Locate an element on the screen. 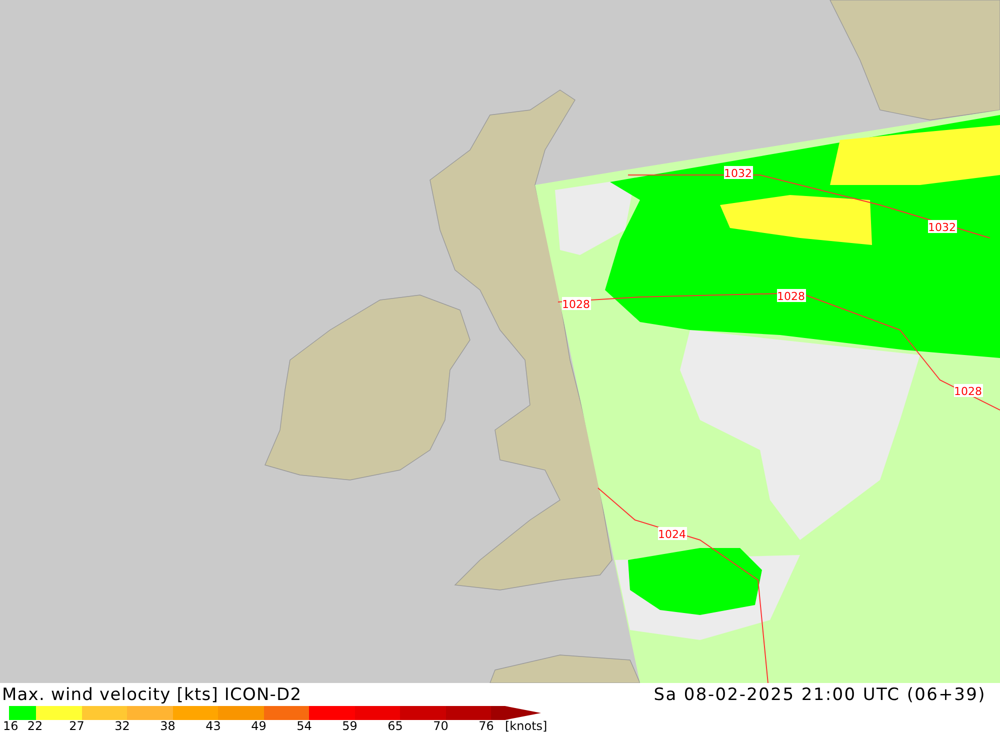 The image size is (1000, 733). scale-tick-label: 16 is located at coordinates (11, 726).